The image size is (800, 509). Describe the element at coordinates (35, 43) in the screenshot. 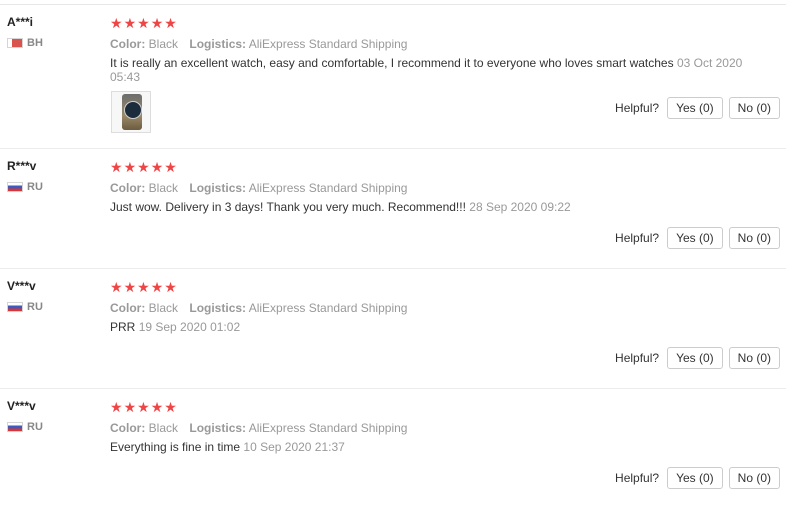

I see `country-code: BH` at that location.